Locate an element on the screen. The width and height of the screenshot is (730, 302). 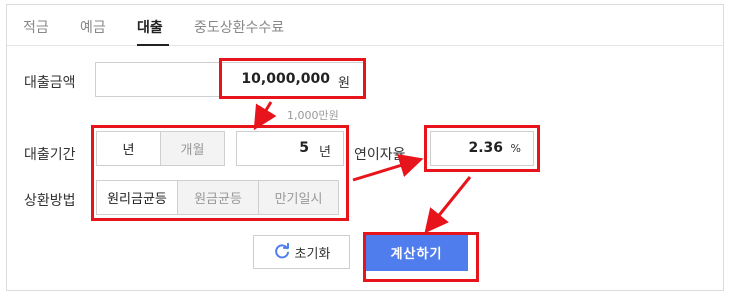
tab-prepayment-fee: 중도상환수수료 is located at coordinates (239, 27).